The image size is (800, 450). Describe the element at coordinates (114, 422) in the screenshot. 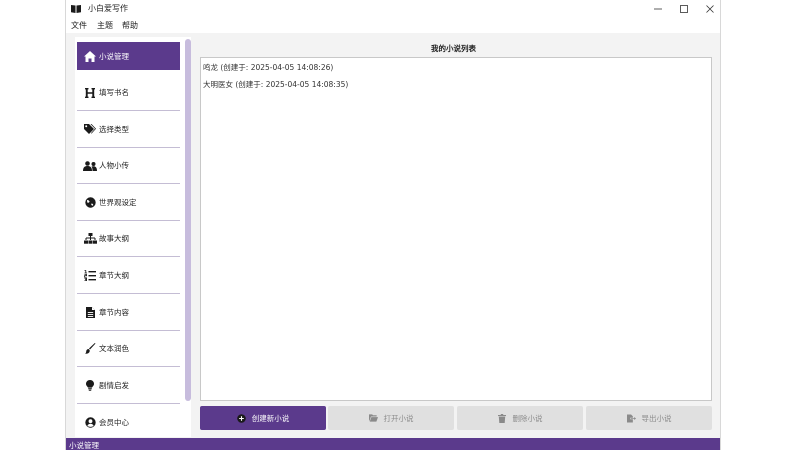

I see `sidebar-item-label: 会员中心` at that location.